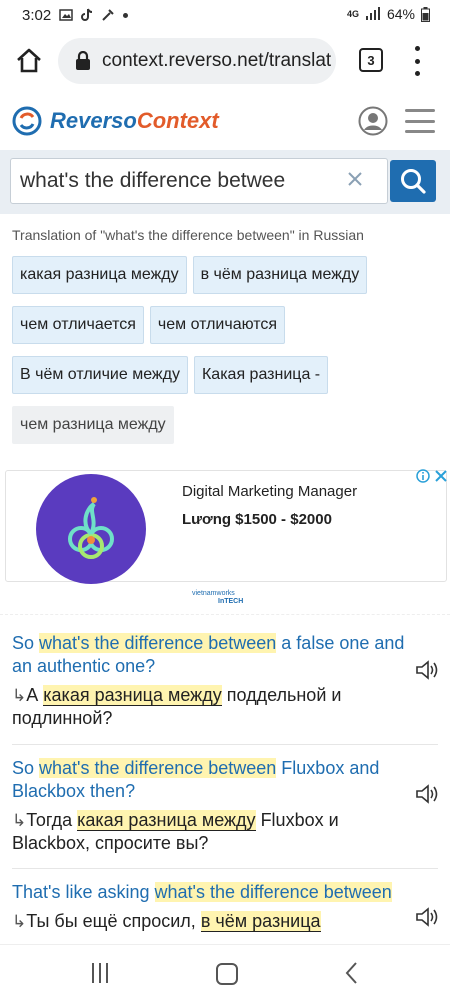  Describe the element at coordinates (420, 121) in the screenshot. I see `hamburger-menu-icon` at that location.